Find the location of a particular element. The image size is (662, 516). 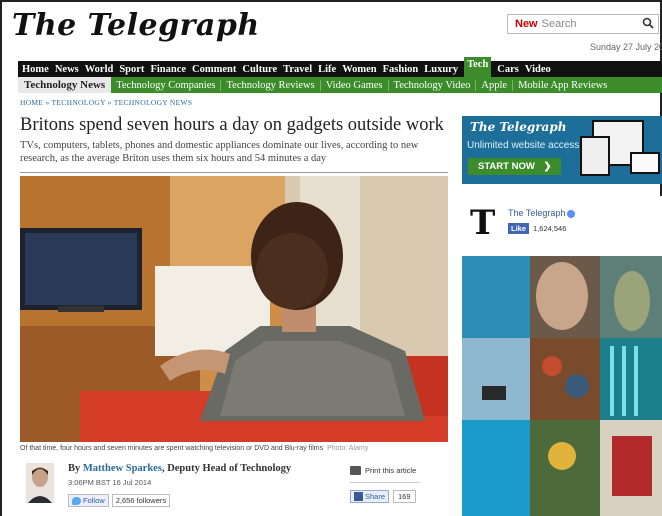

nav-item-life: Life is located at coordinates (327, 69).